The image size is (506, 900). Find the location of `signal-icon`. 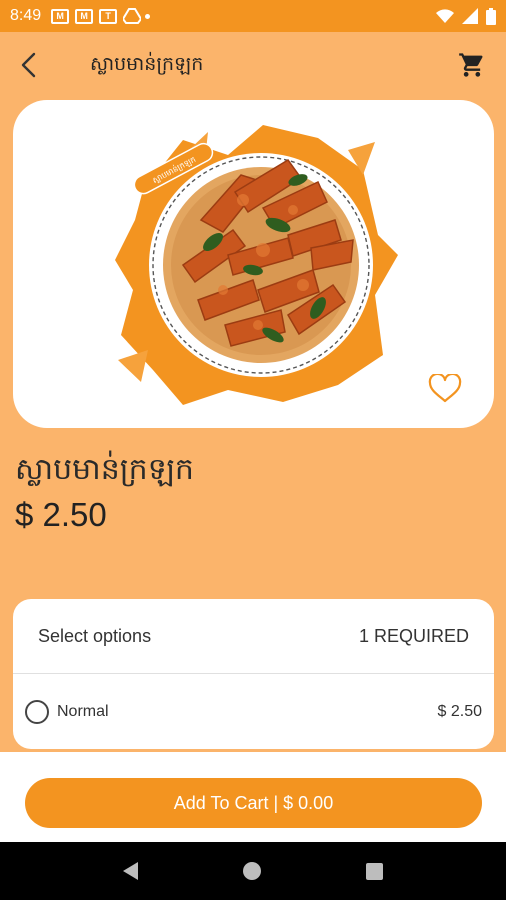

signal-icon is located at coordinates (470, 16).